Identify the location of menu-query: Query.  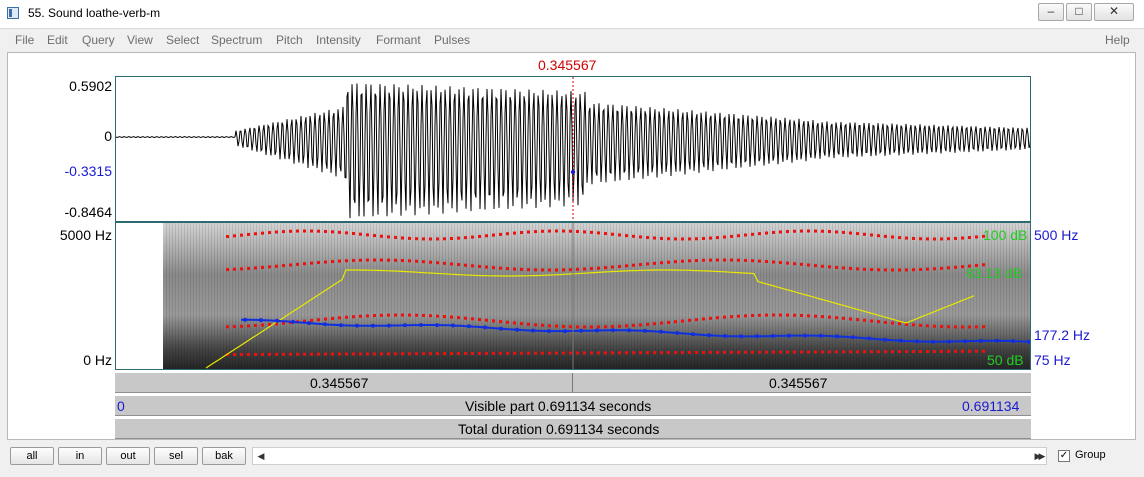
(98, 40).